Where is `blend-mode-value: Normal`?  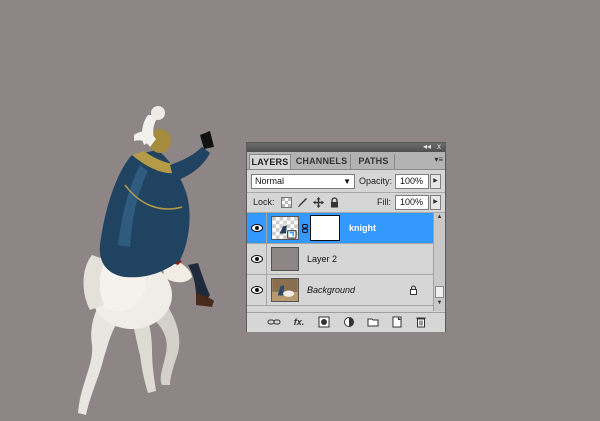
blend-mode-value: Normal is located at coordinates (270, 181).